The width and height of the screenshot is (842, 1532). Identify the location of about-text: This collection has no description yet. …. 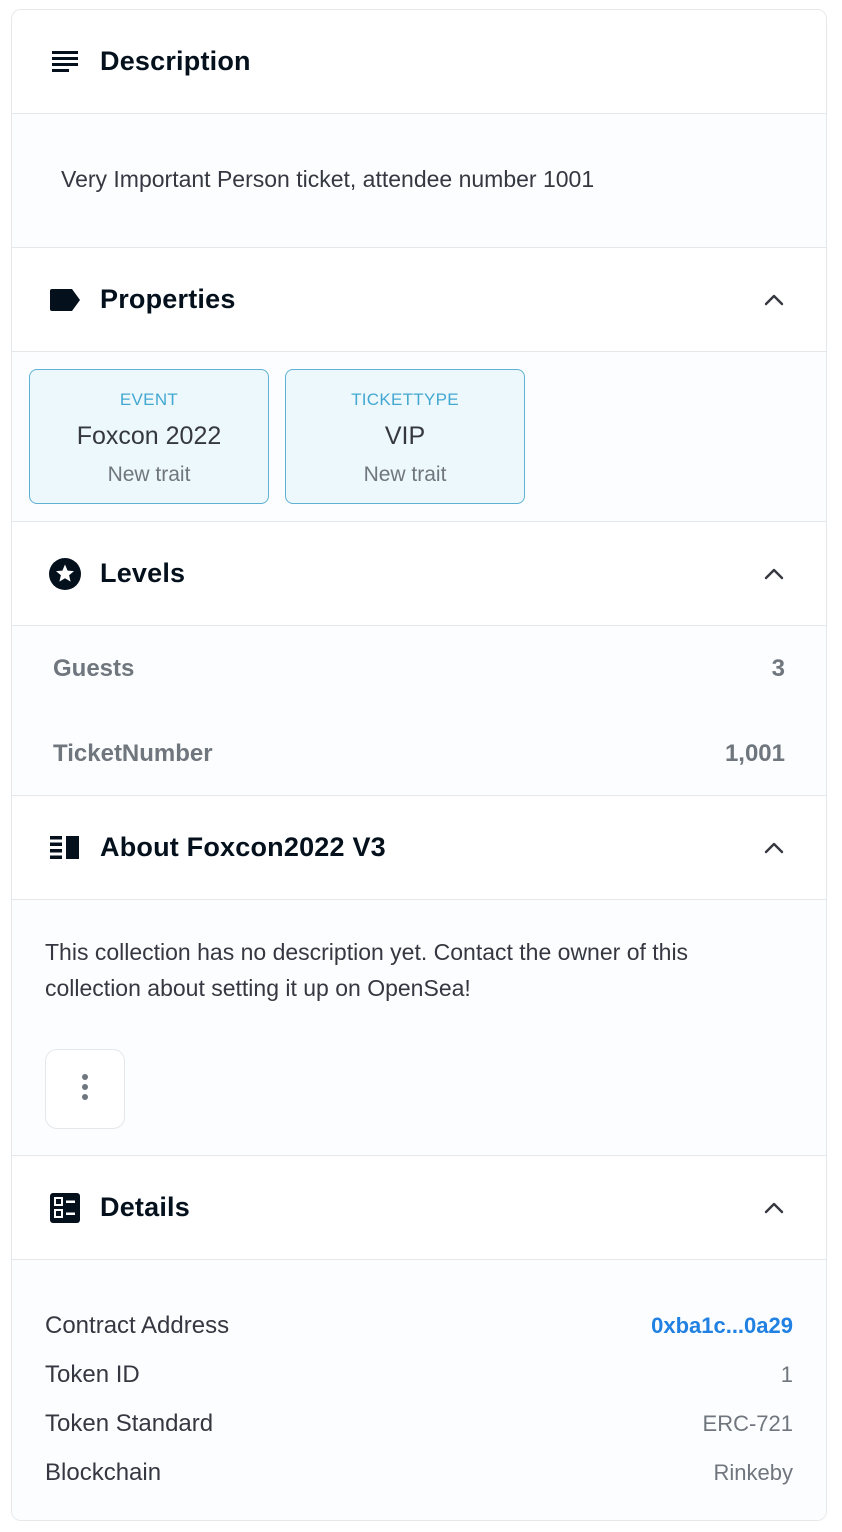
(367, 970).